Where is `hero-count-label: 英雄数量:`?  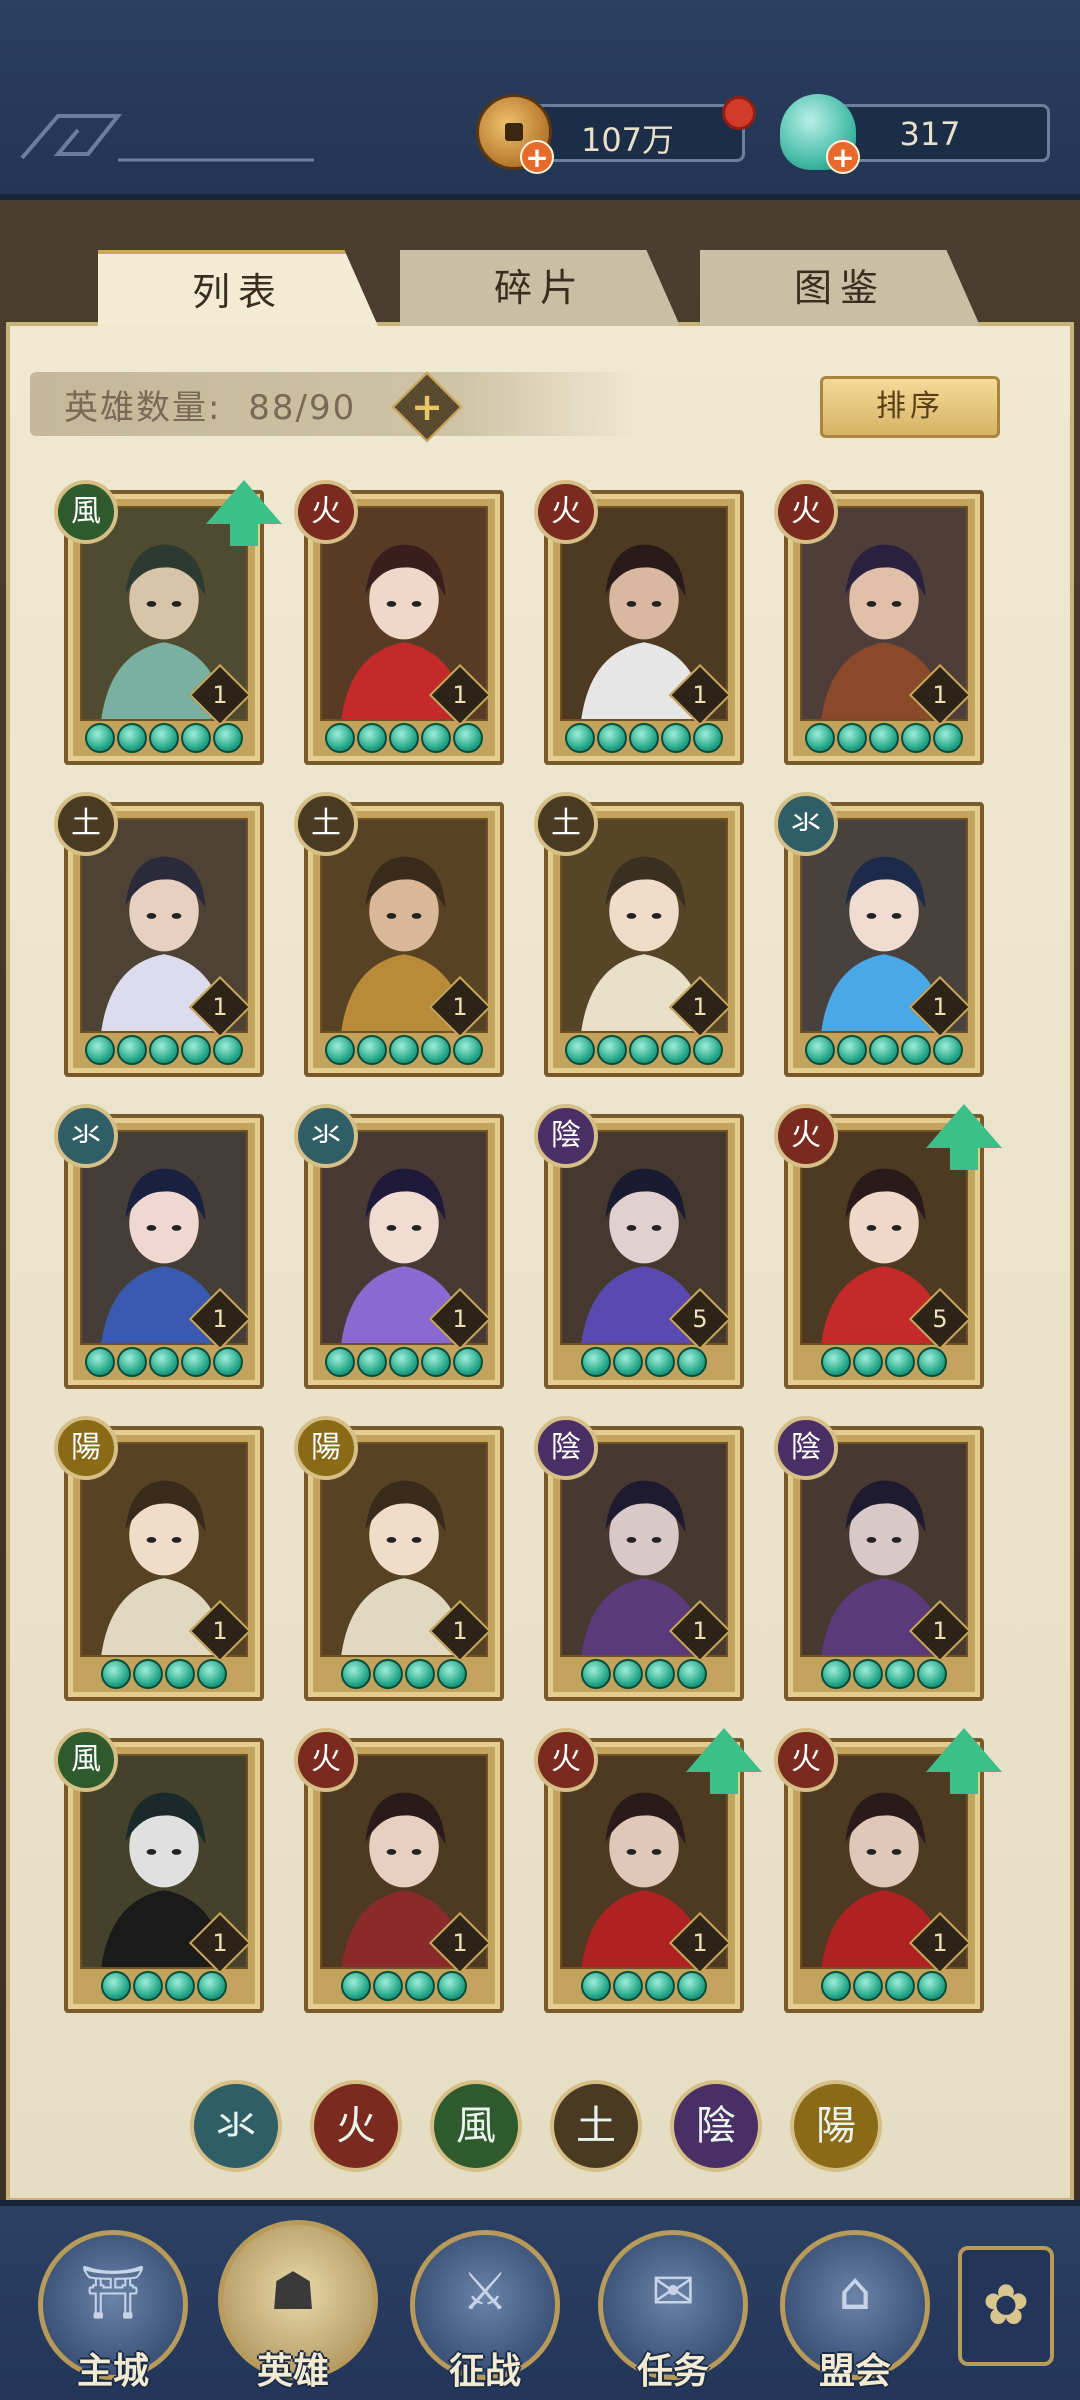
hero-count-label: 英雄数量: is located at coordinates (143, 408).